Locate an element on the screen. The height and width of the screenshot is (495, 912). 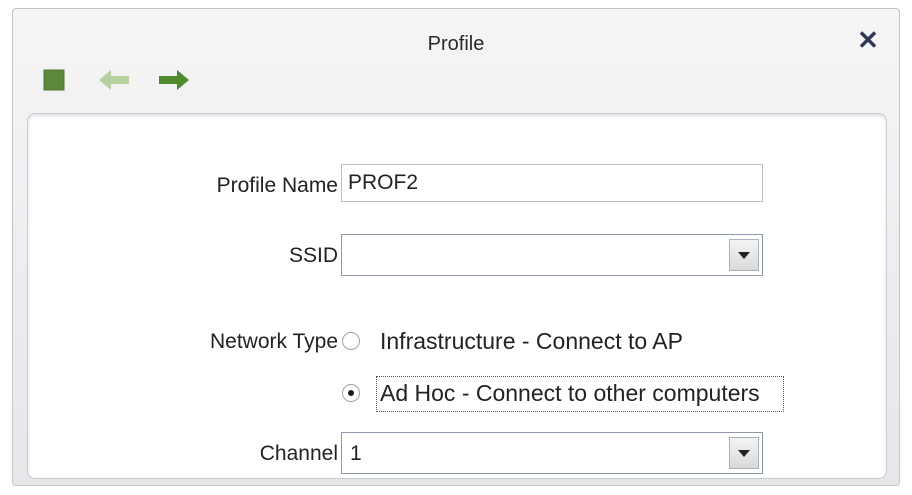
ssid-combobox is located at coordinates (552, 255).